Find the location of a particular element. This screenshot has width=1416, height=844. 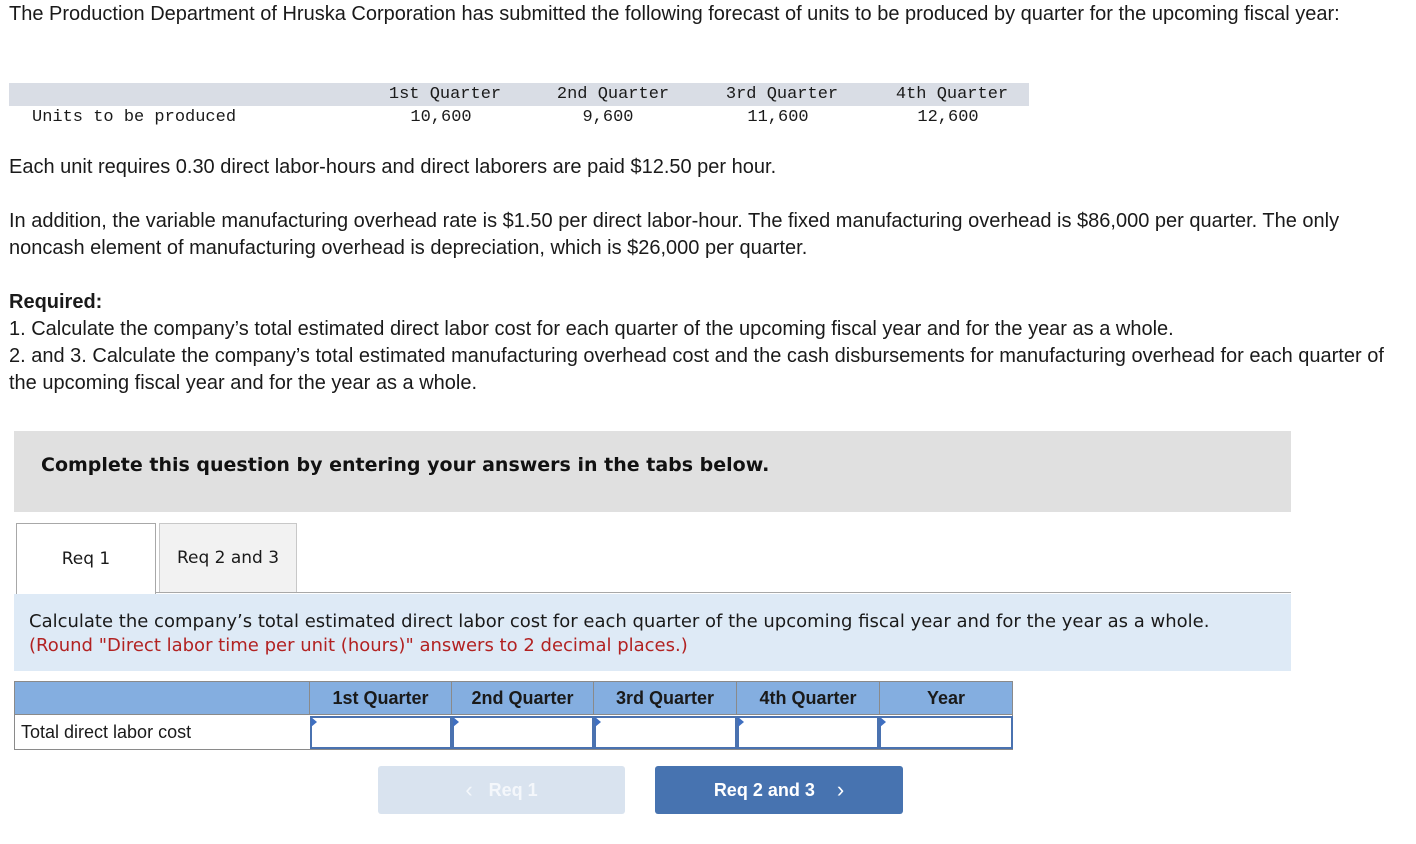

input-year is located at coordinates (946, 732).